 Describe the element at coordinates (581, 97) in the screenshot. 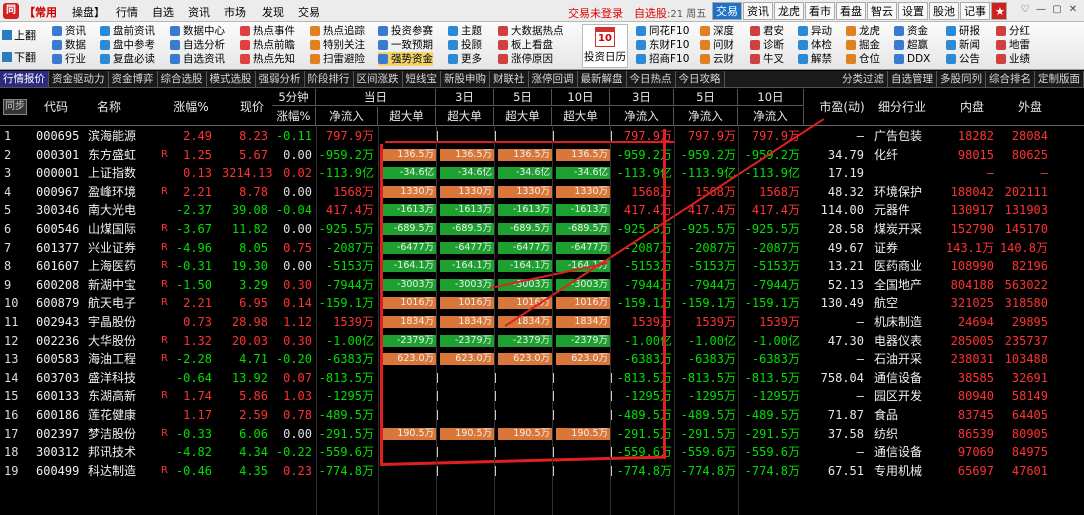

I see `col-header-10d-top: 10日` at that location.